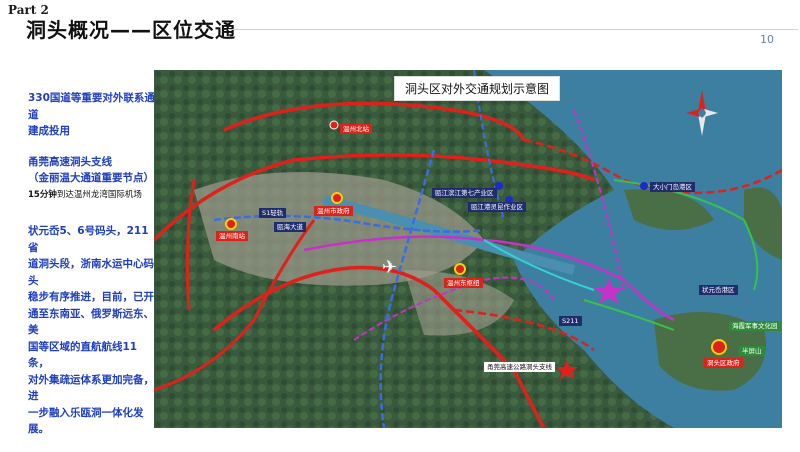  What do you see at coordinates (767, 39) in the screenshot?
I see `page-number: 10` at bounding box center [767, 39].